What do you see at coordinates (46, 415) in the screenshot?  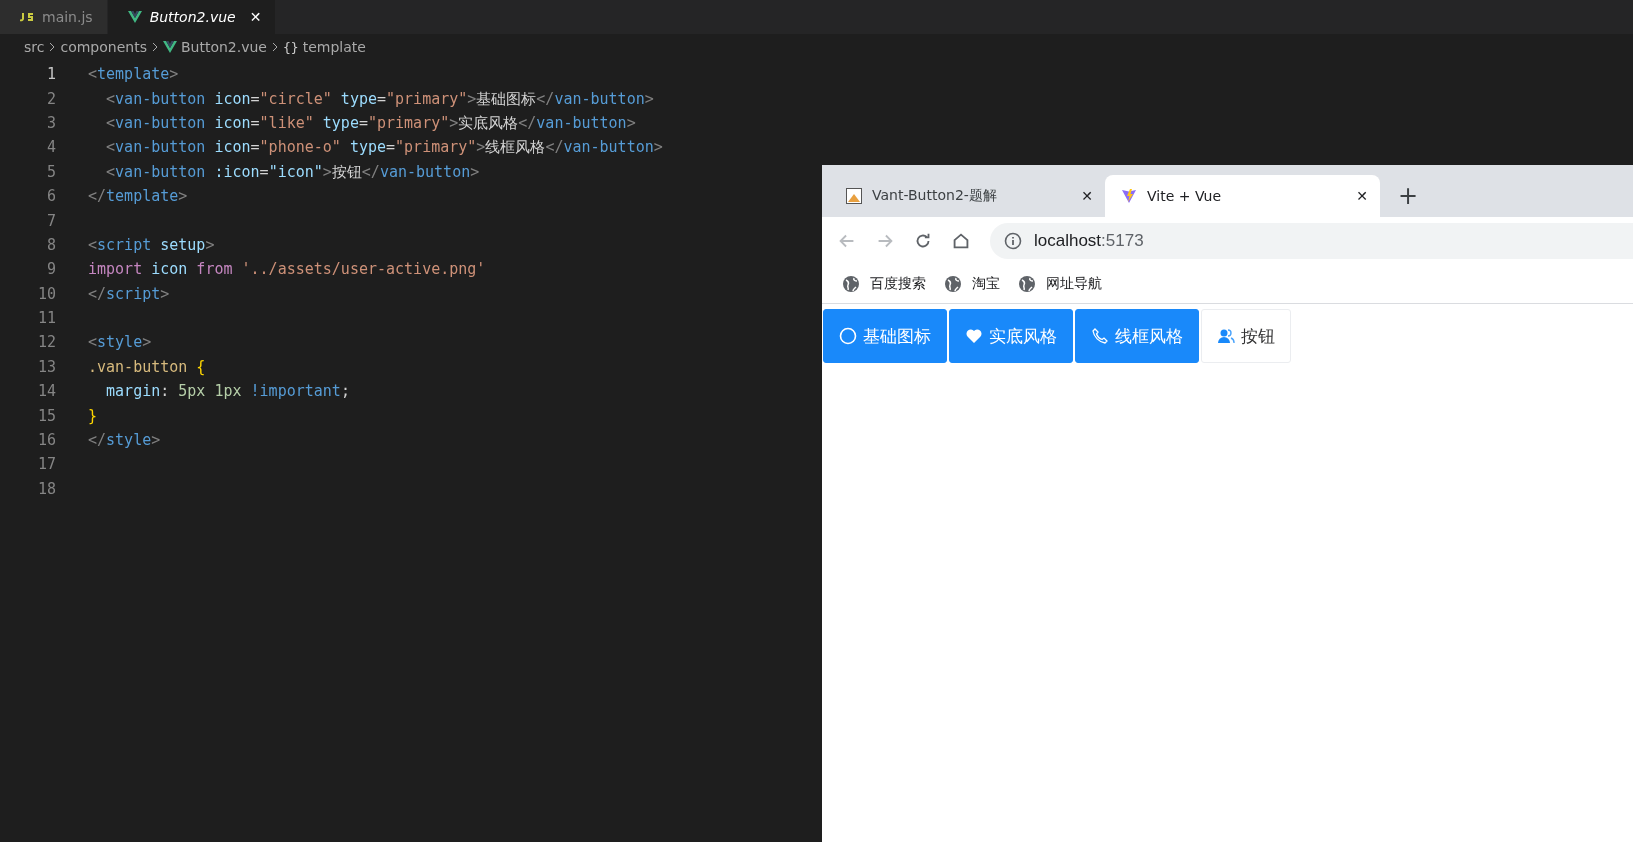 I see `line-number: 15` at bounding box center [46, 415].